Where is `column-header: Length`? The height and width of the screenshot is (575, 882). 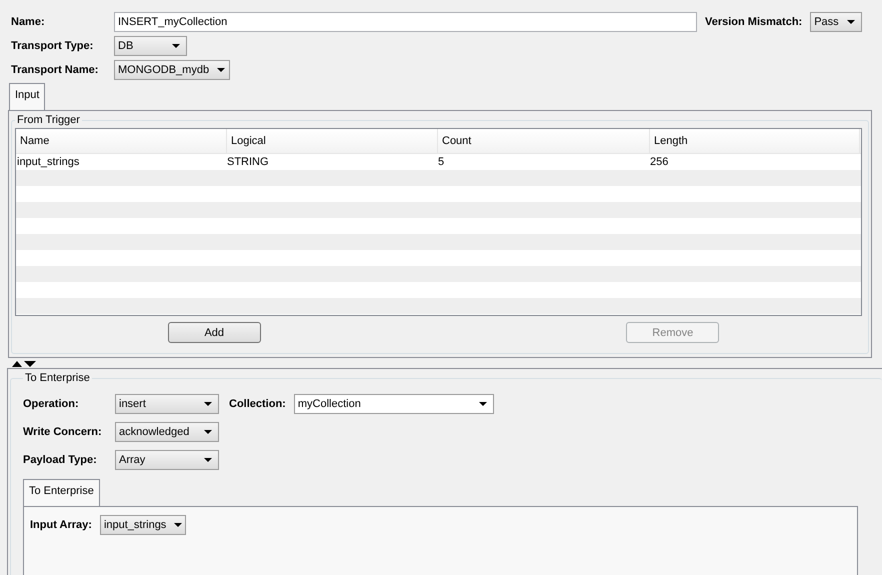
column-header: Length is located at coordinates (755, 141).